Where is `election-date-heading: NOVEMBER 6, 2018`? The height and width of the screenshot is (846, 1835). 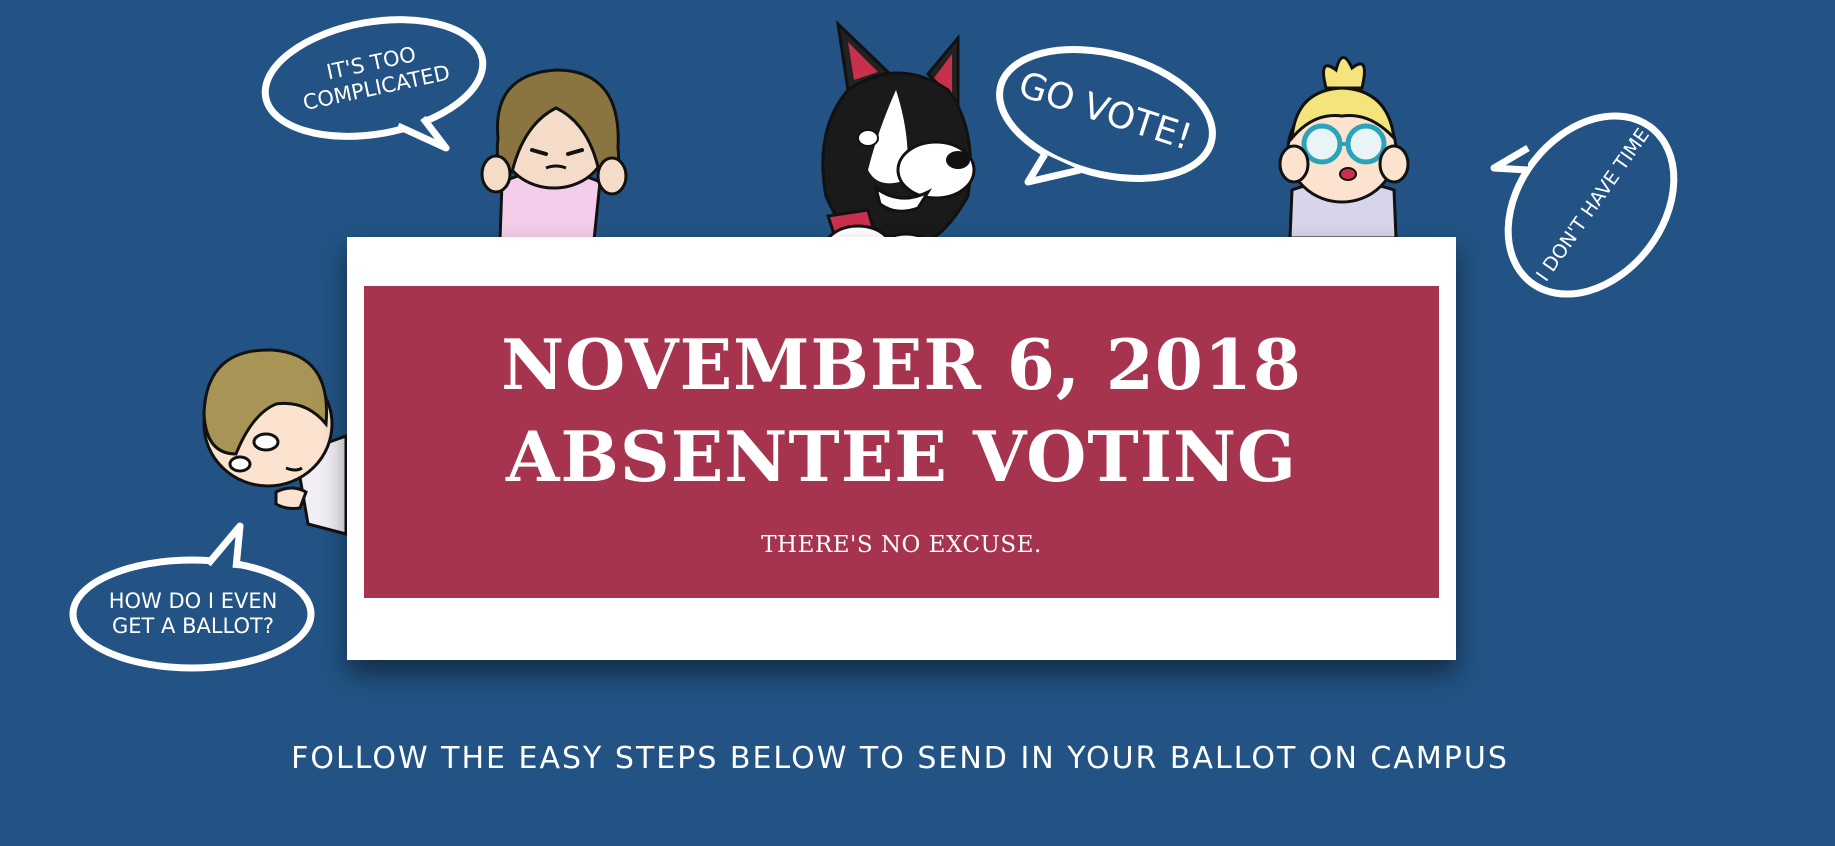
election-date-heading: NOVEMBER 6, 2018 is located at coordinates (901, 365).